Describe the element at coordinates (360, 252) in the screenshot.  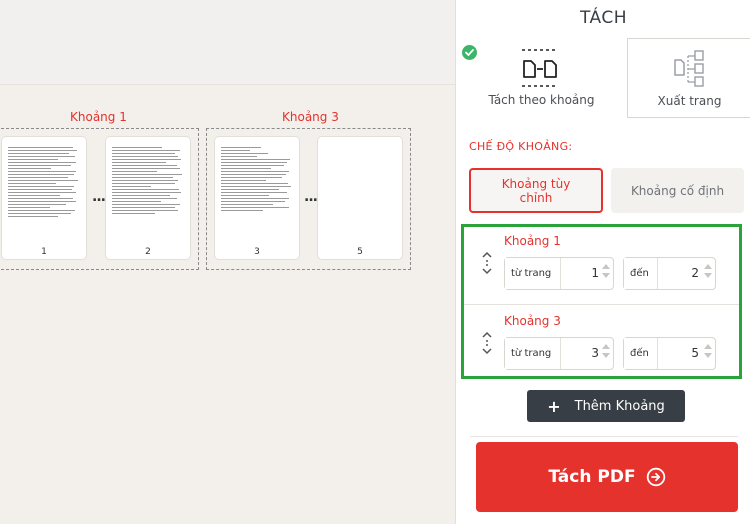
I see `page-number: 5` at that location.